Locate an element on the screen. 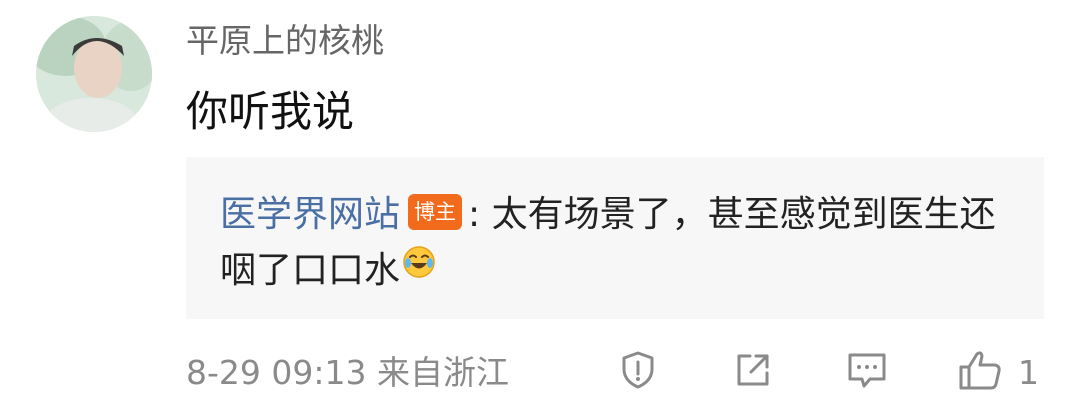 The width and height of the screenshot is (1080, 403). comment-icon is located at coordinates (867, 370).